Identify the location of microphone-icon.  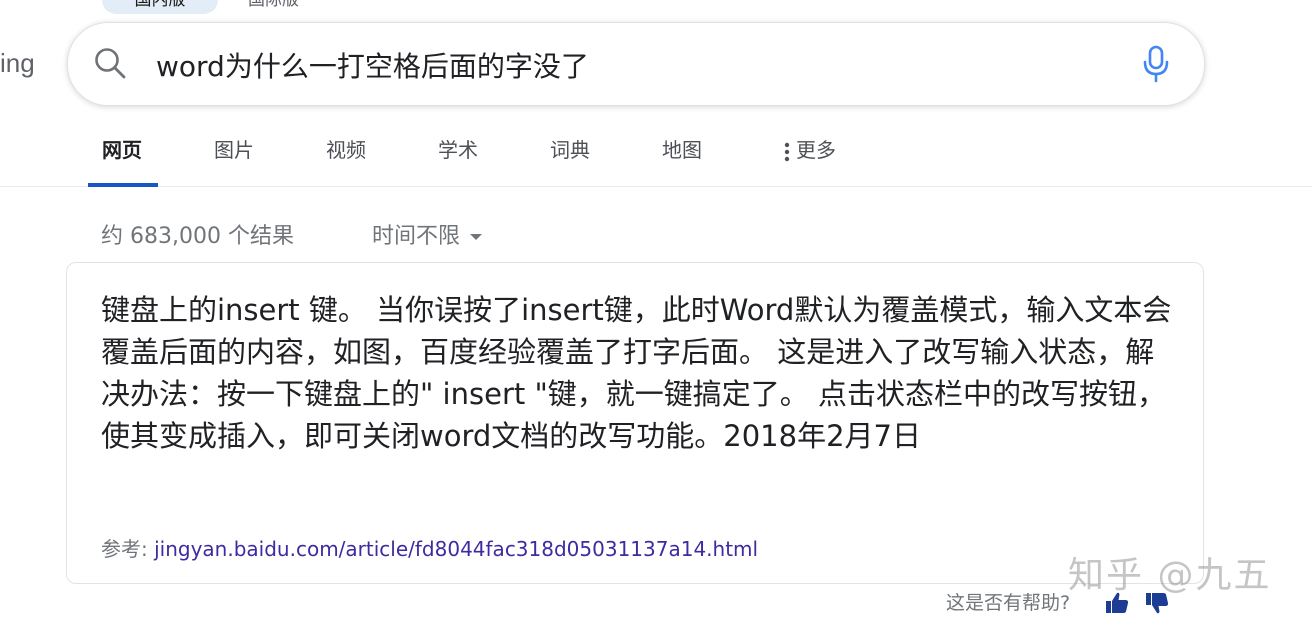
(1156, 64).